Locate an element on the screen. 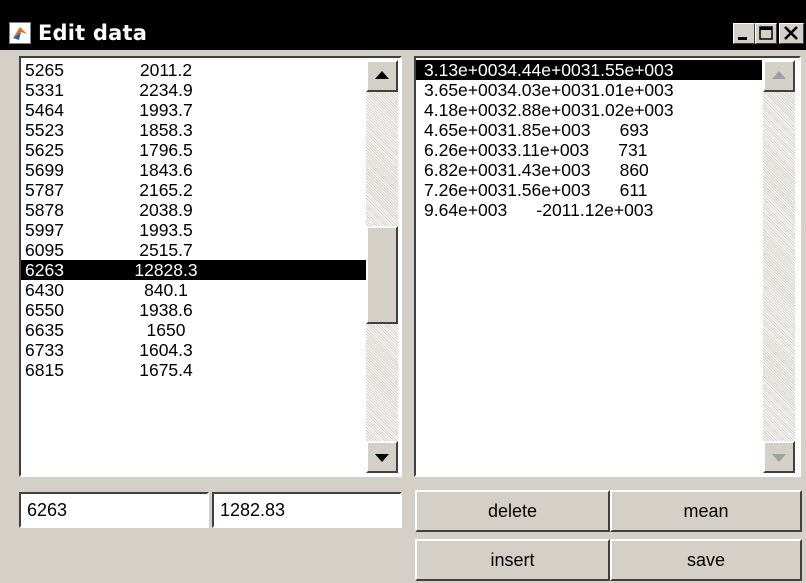  left-list-item: 5523 1858.3 is located at coordinates (193, 130).